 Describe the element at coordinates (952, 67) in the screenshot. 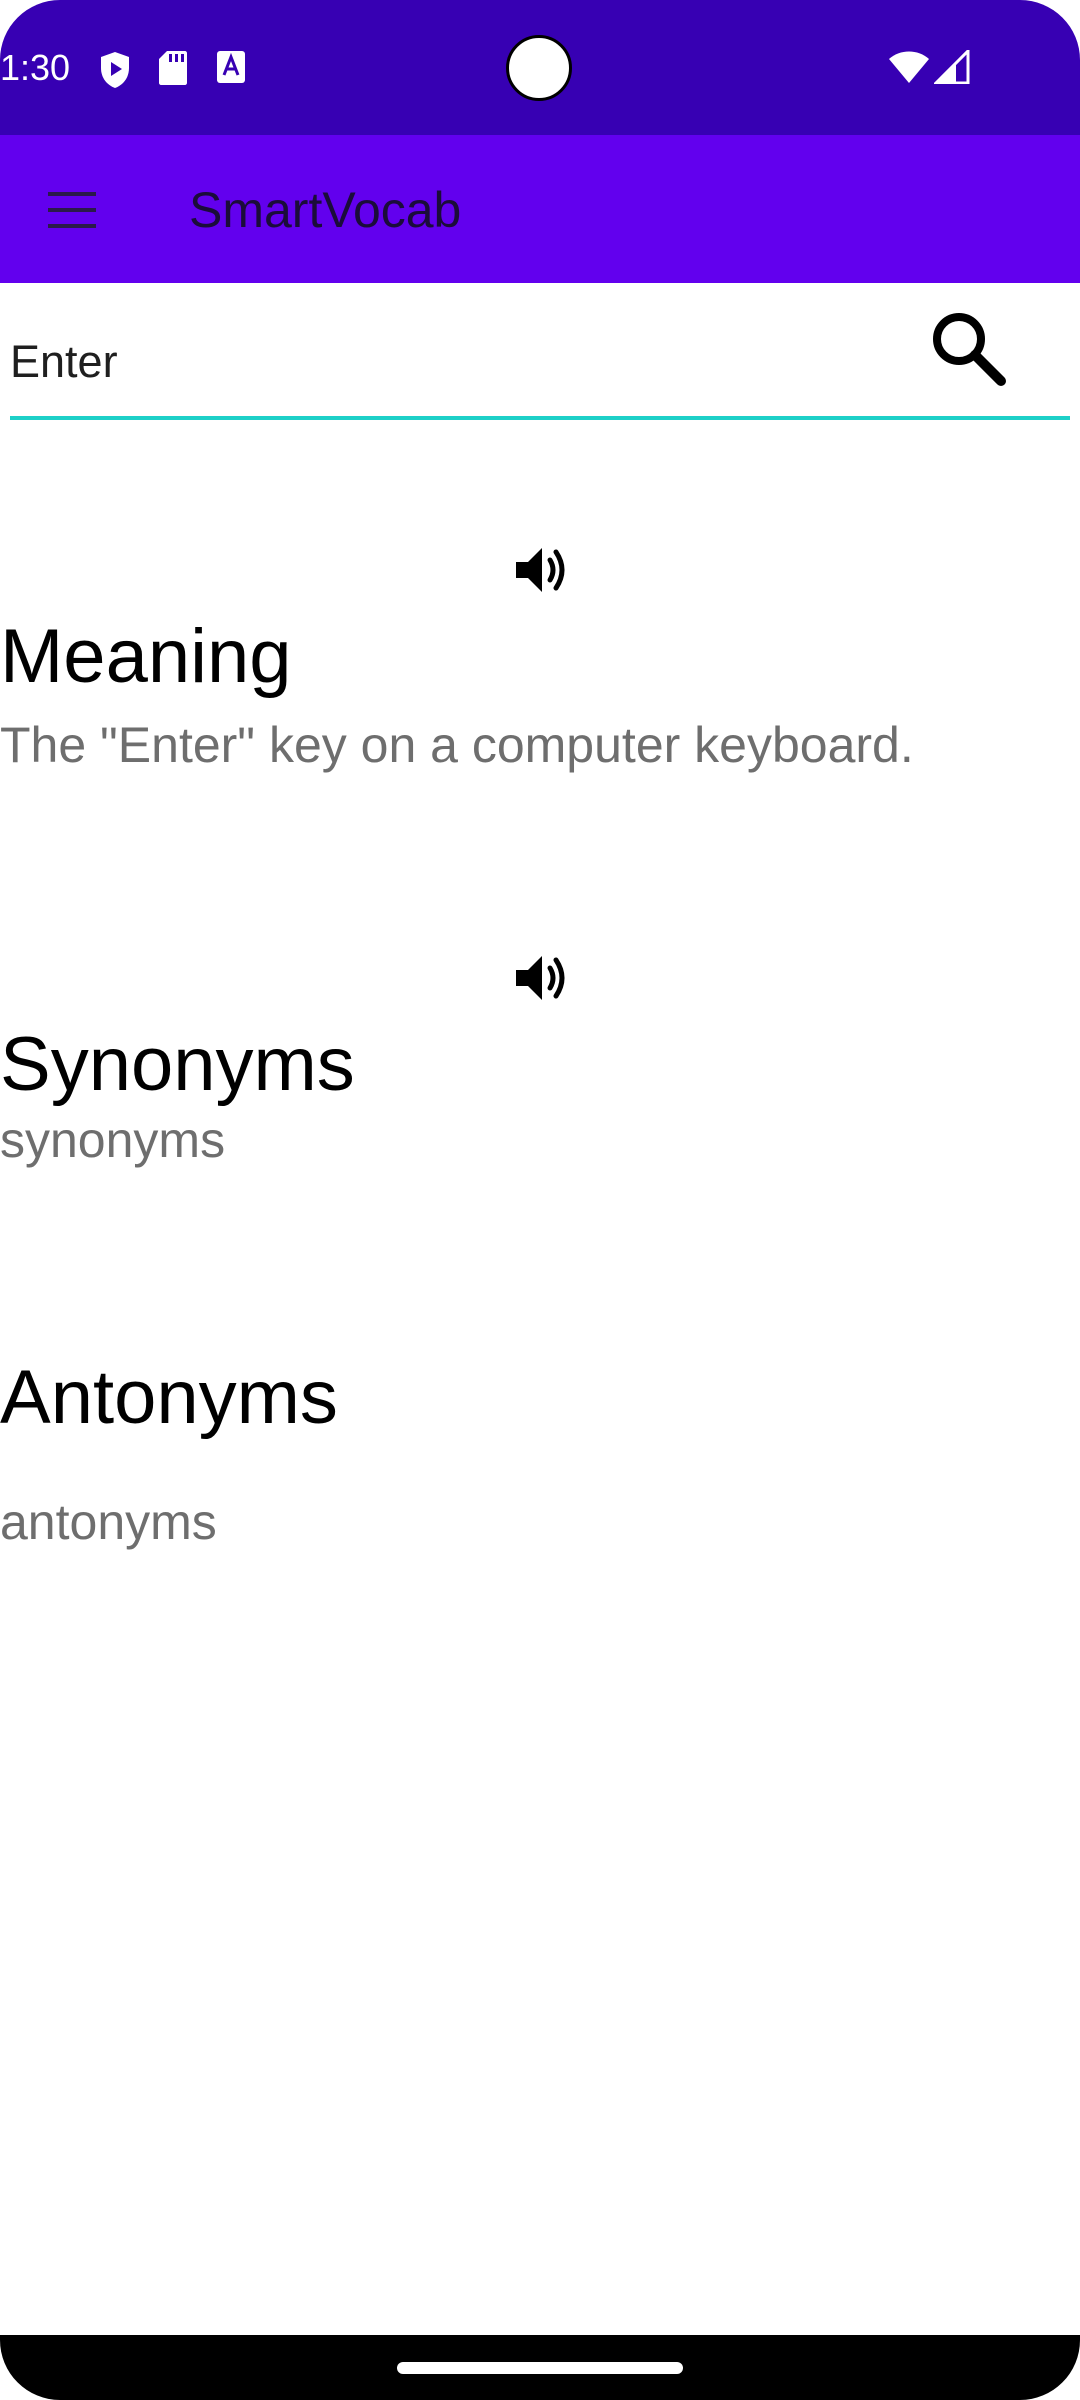

I see `signal-icon` at that location.